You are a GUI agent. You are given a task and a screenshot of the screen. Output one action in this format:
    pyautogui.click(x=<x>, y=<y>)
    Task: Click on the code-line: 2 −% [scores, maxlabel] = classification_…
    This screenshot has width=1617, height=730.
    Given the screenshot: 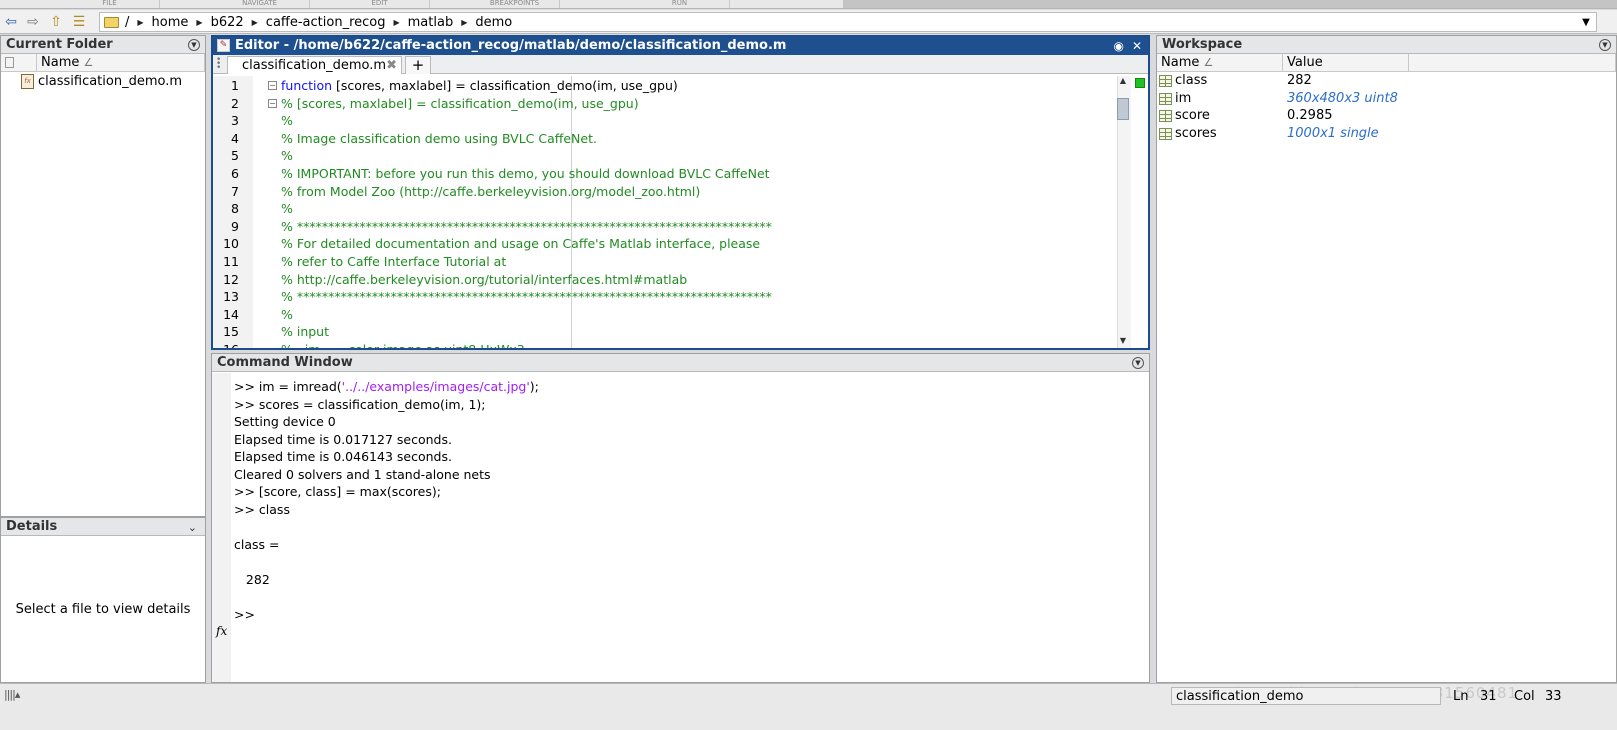 What is the action you would take?
    pyautogui.click(x=665, y=104)
    